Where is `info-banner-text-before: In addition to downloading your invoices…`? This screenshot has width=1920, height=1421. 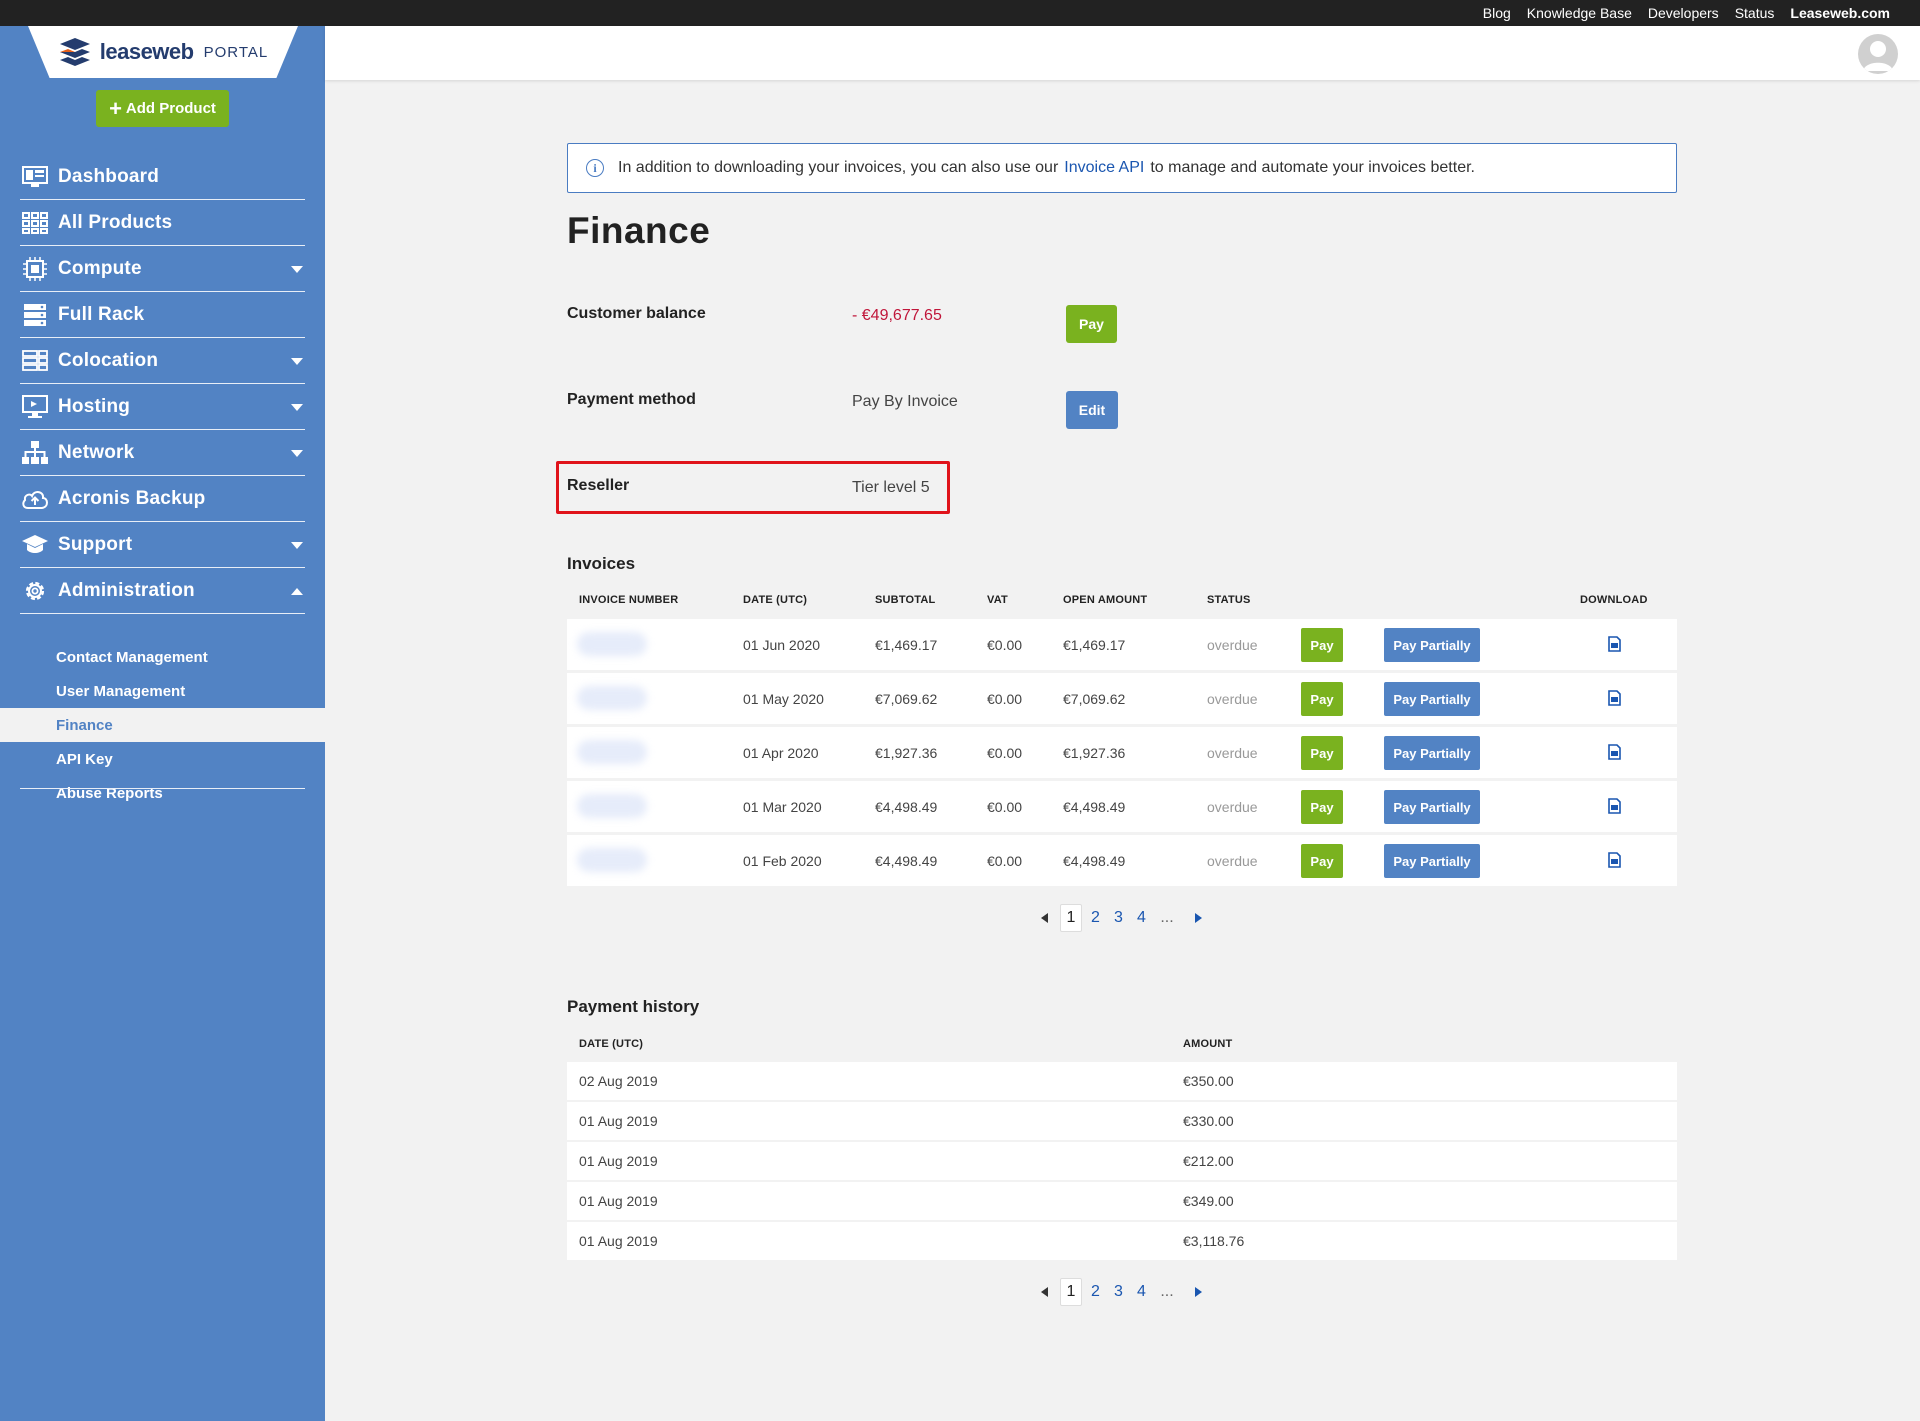 info-banner-text-before: In addition to downloading your invoices… is located at coordinates (838, 167).